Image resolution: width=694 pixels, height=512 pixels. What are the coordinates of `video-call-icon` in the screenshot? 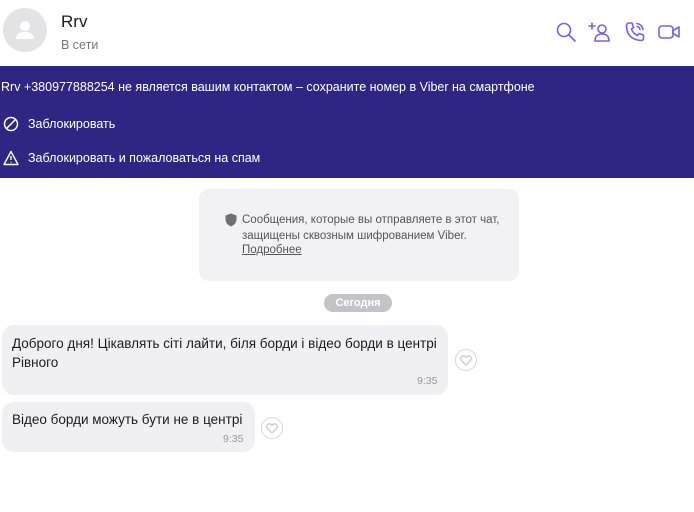 It's located at (669, 32).